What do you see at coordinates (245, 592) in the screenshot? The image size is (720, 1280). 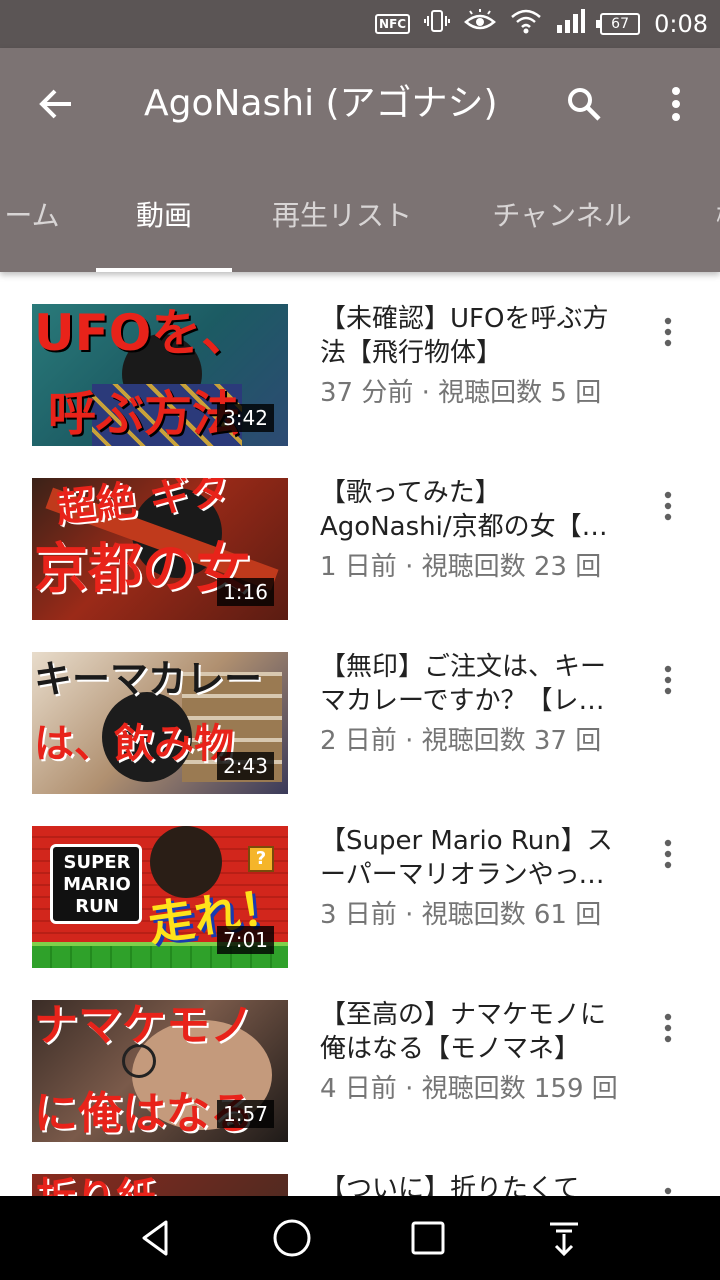 I see `video-duration: 1:16` at bounding box center [245, 592].